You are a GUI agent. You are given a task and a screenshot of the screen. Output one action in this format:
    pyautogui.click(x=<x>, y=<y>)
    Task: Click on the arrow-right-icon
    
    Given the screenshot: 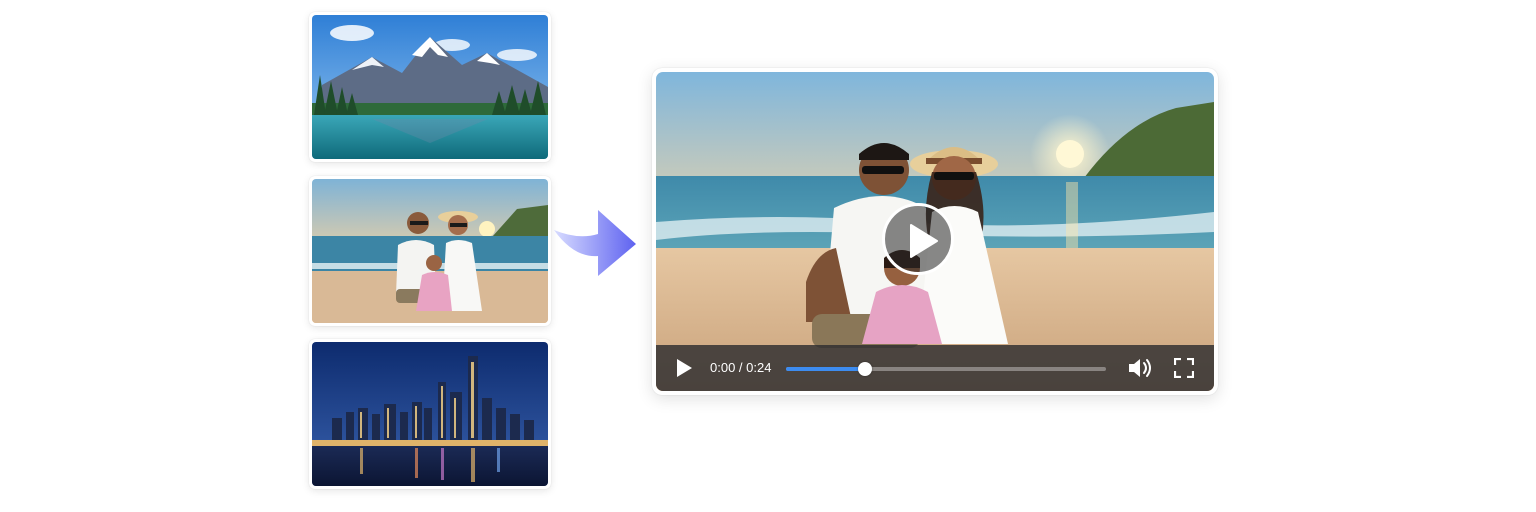 What is the action you would take?
    pyautogui.click(x=595, y=243)
    